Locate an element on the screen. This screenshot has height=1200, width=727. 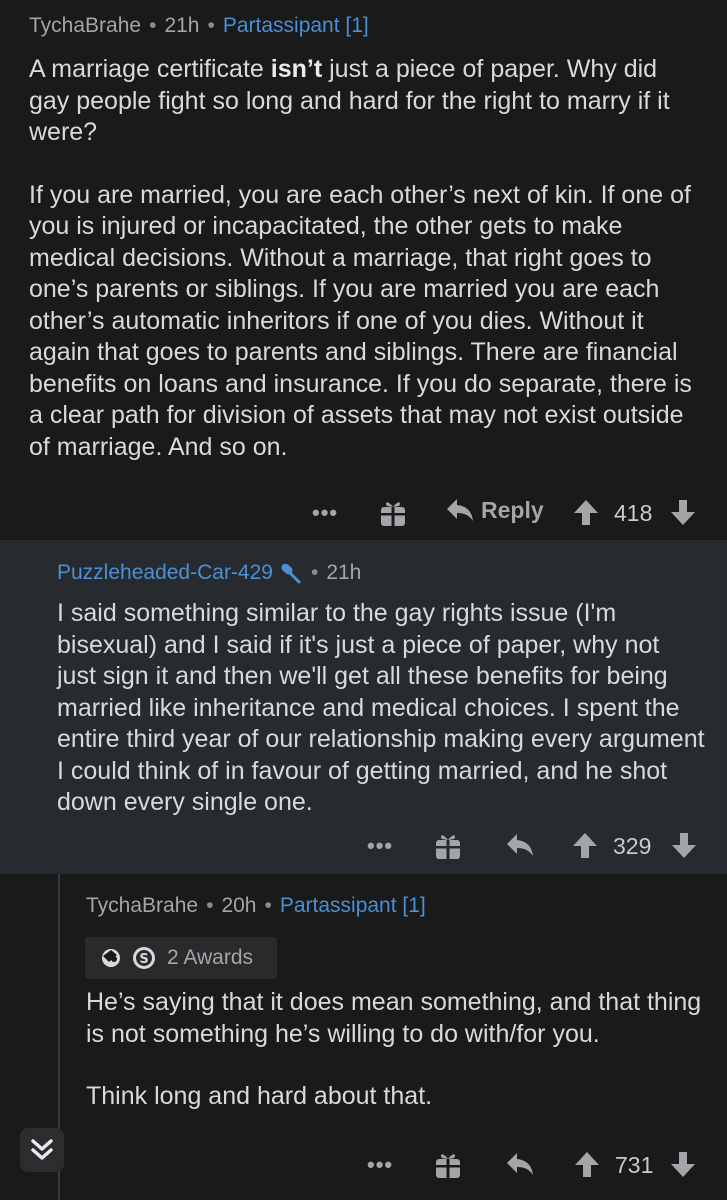
comment-2-score: 329 is located at coordinates (632, 846).